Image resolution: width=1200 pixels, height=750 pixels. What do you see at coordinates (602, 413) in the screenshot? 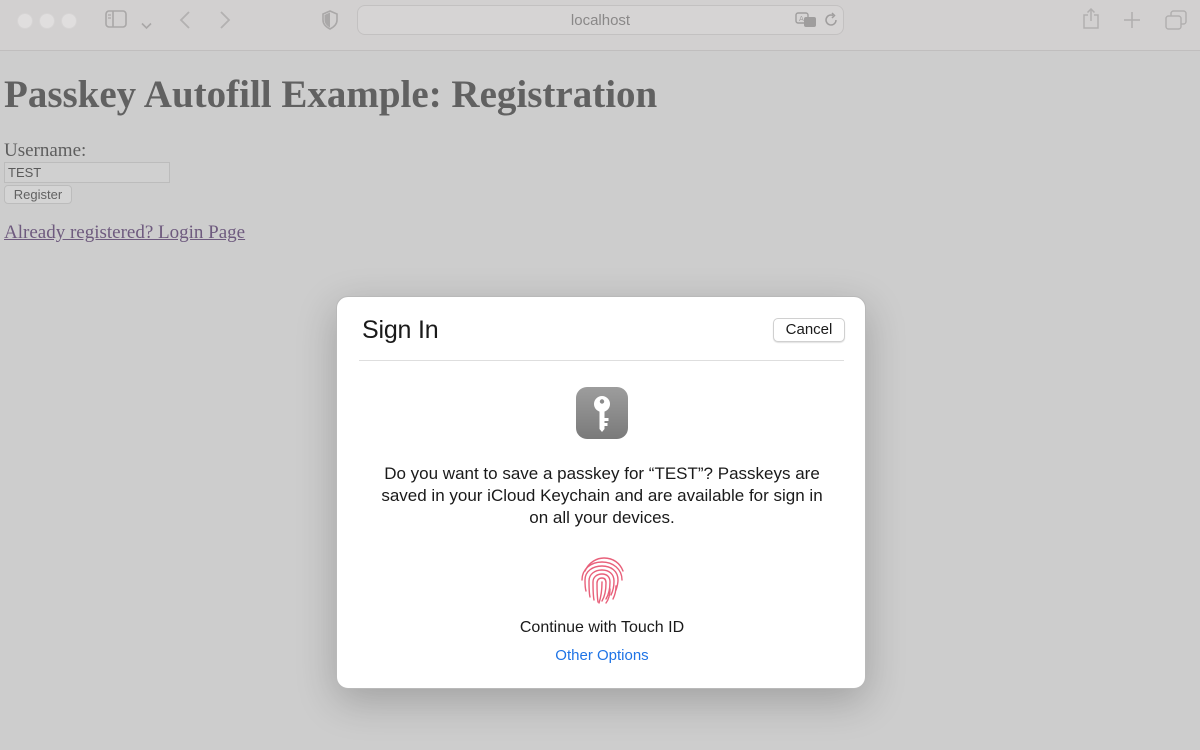
I see `keychain-key-icon` at bounding box center [602, 413].